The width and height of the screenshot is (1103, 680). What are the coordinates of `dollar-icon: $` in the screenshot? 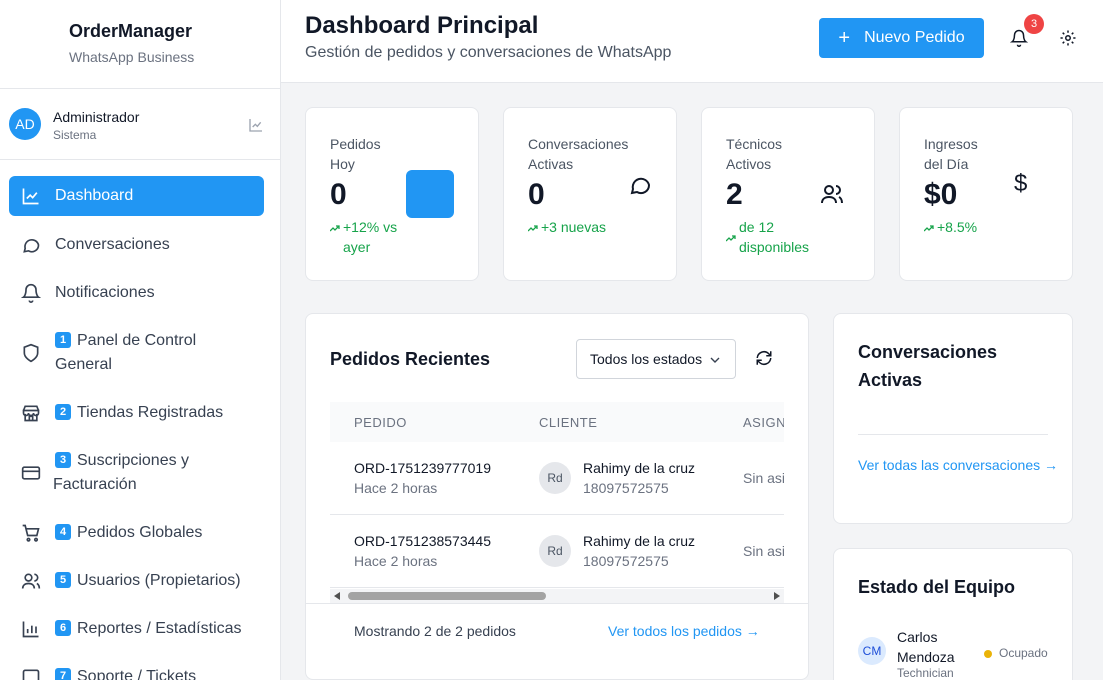 It's located at (1021, 183).